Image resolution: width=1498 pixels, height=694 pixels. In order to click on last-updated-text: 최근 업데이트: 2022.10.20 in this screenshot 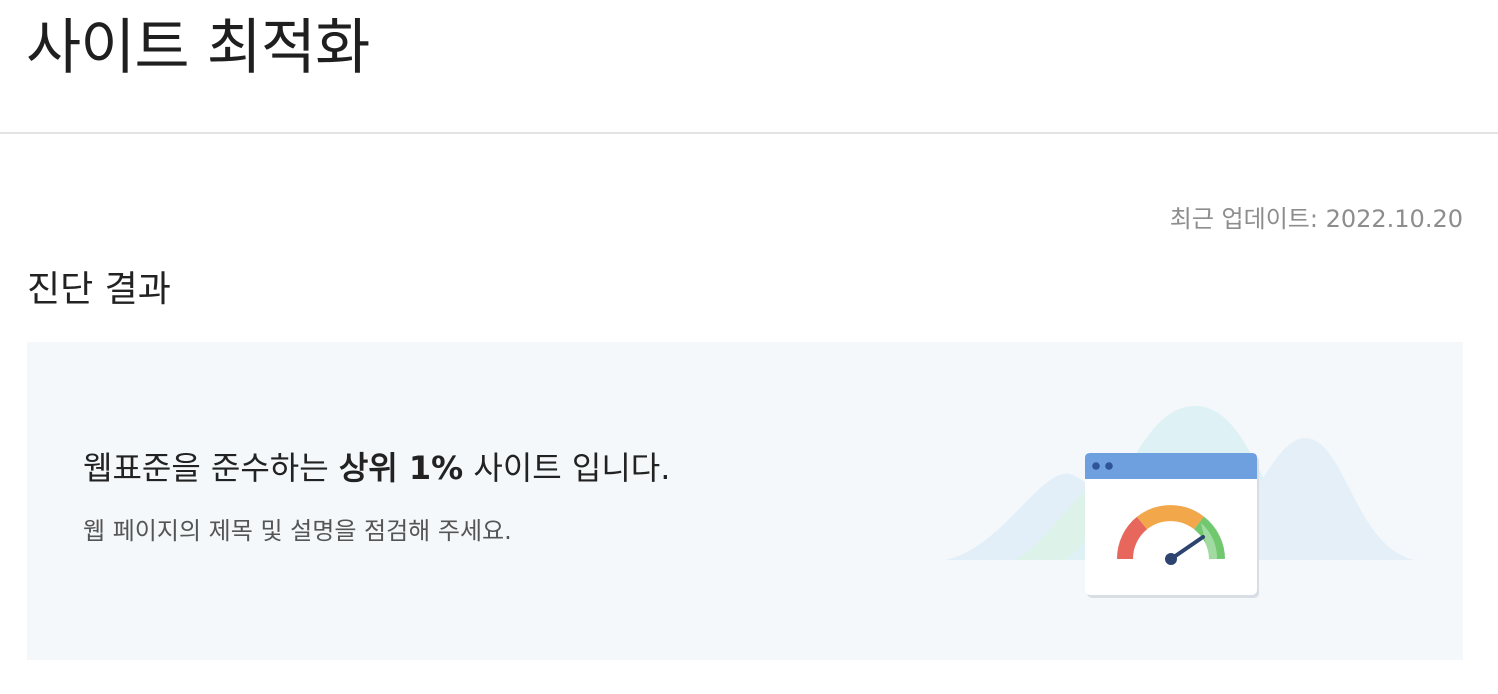, I will do `click(1316, 219)`.